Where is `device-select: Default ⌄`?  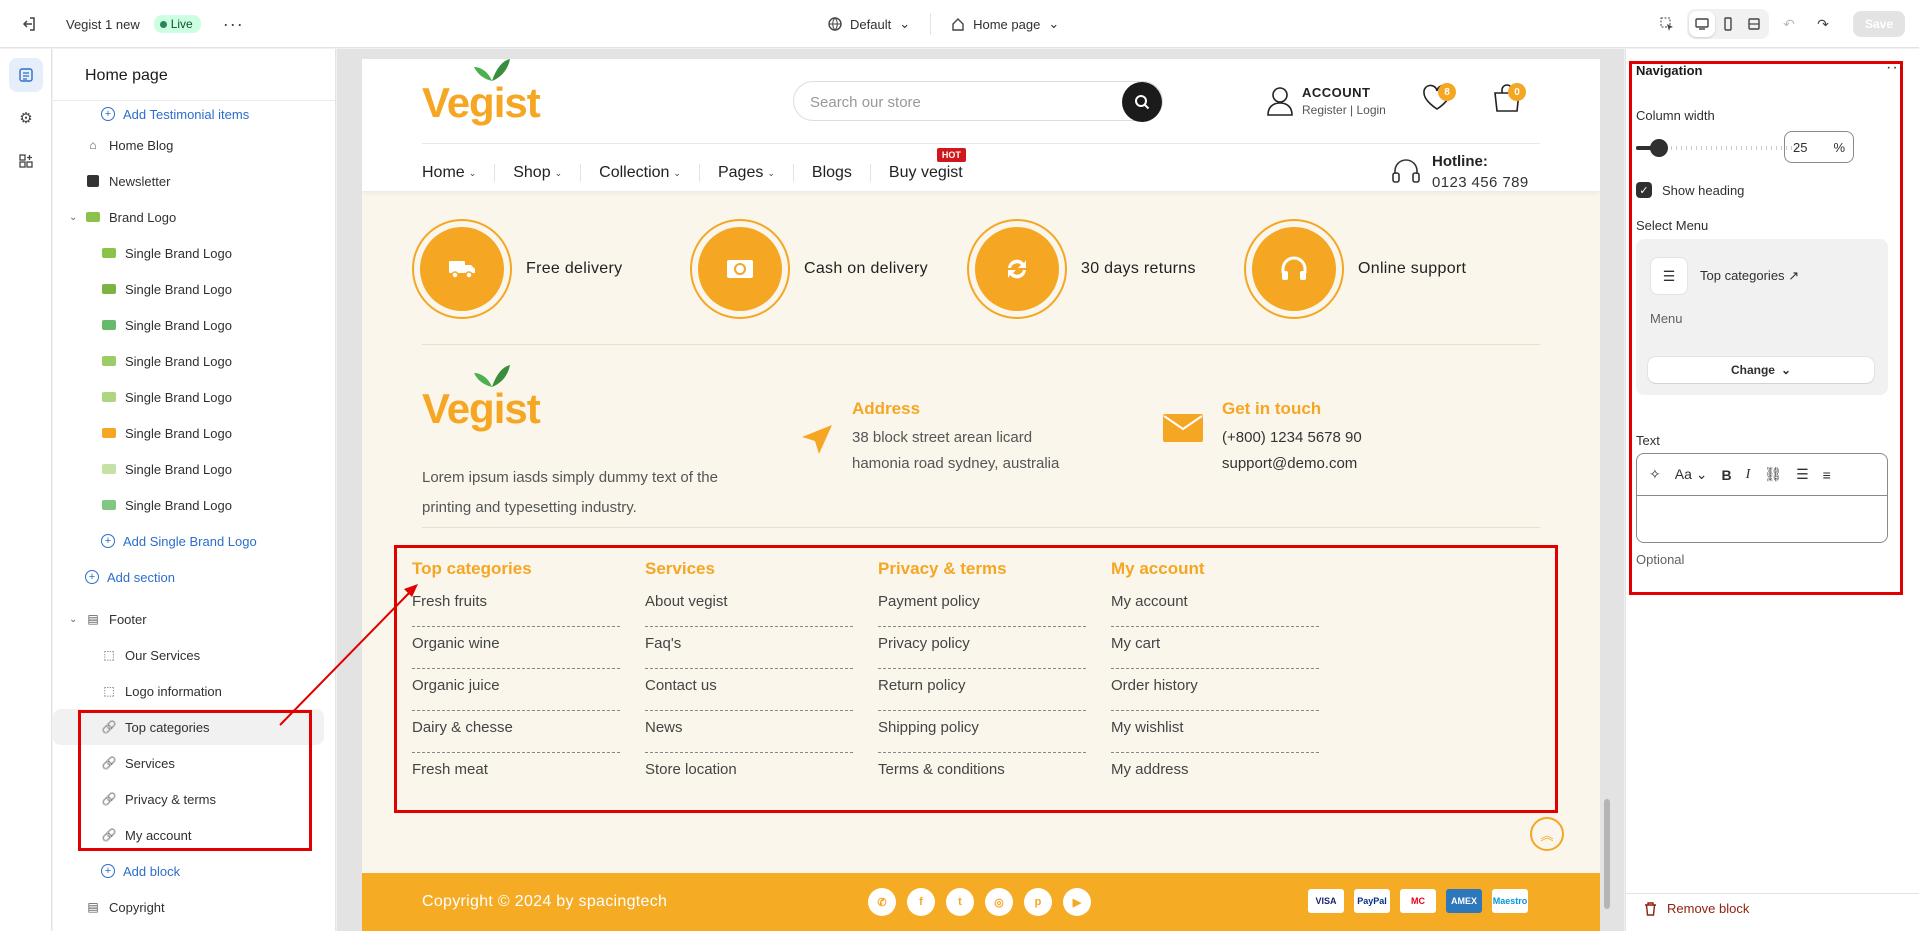 device-select: Default ⌄ is located at coordinates (869, 24).